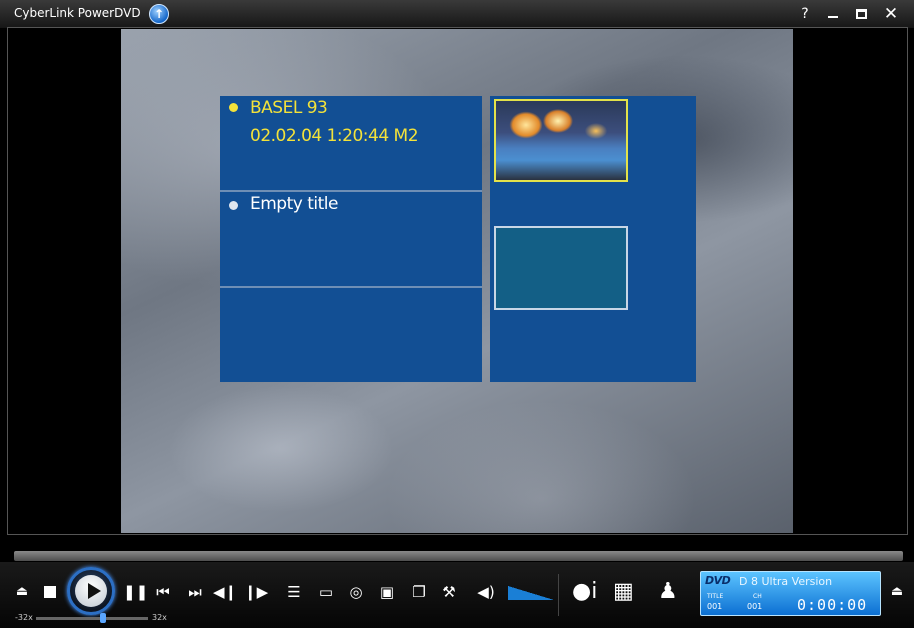  What do you see at coordinates (92, 618) in the screenshot?
I see `speed-slider` at bounding box center [92, 618].